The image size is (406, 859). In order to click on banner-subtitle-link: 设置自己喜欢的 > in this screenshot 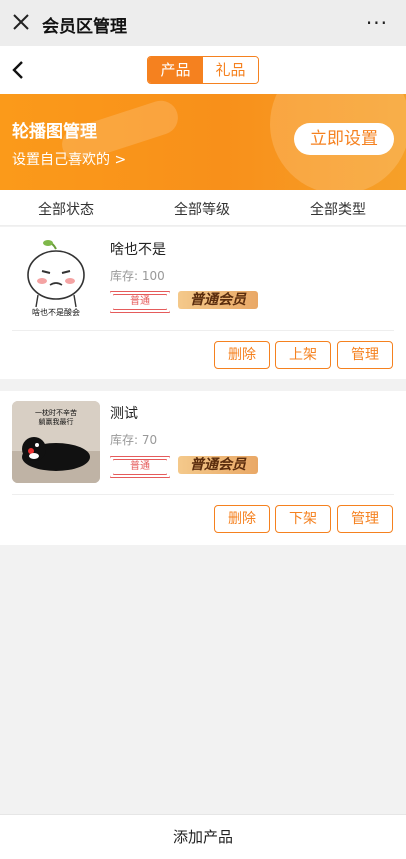, I will do `click(69, 159)`.